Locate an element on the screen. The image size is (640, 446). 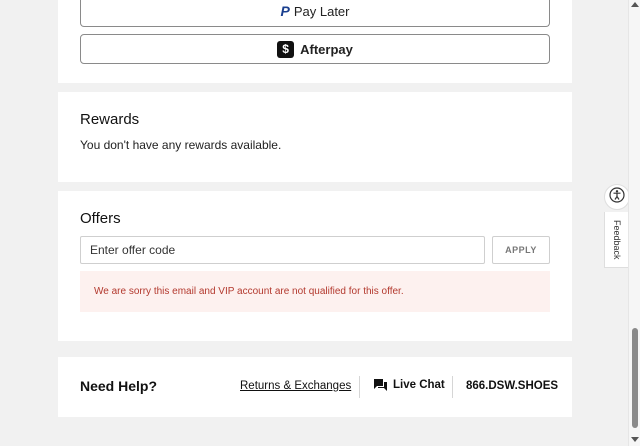
accessibility-button is located at coordinates (617, 197).